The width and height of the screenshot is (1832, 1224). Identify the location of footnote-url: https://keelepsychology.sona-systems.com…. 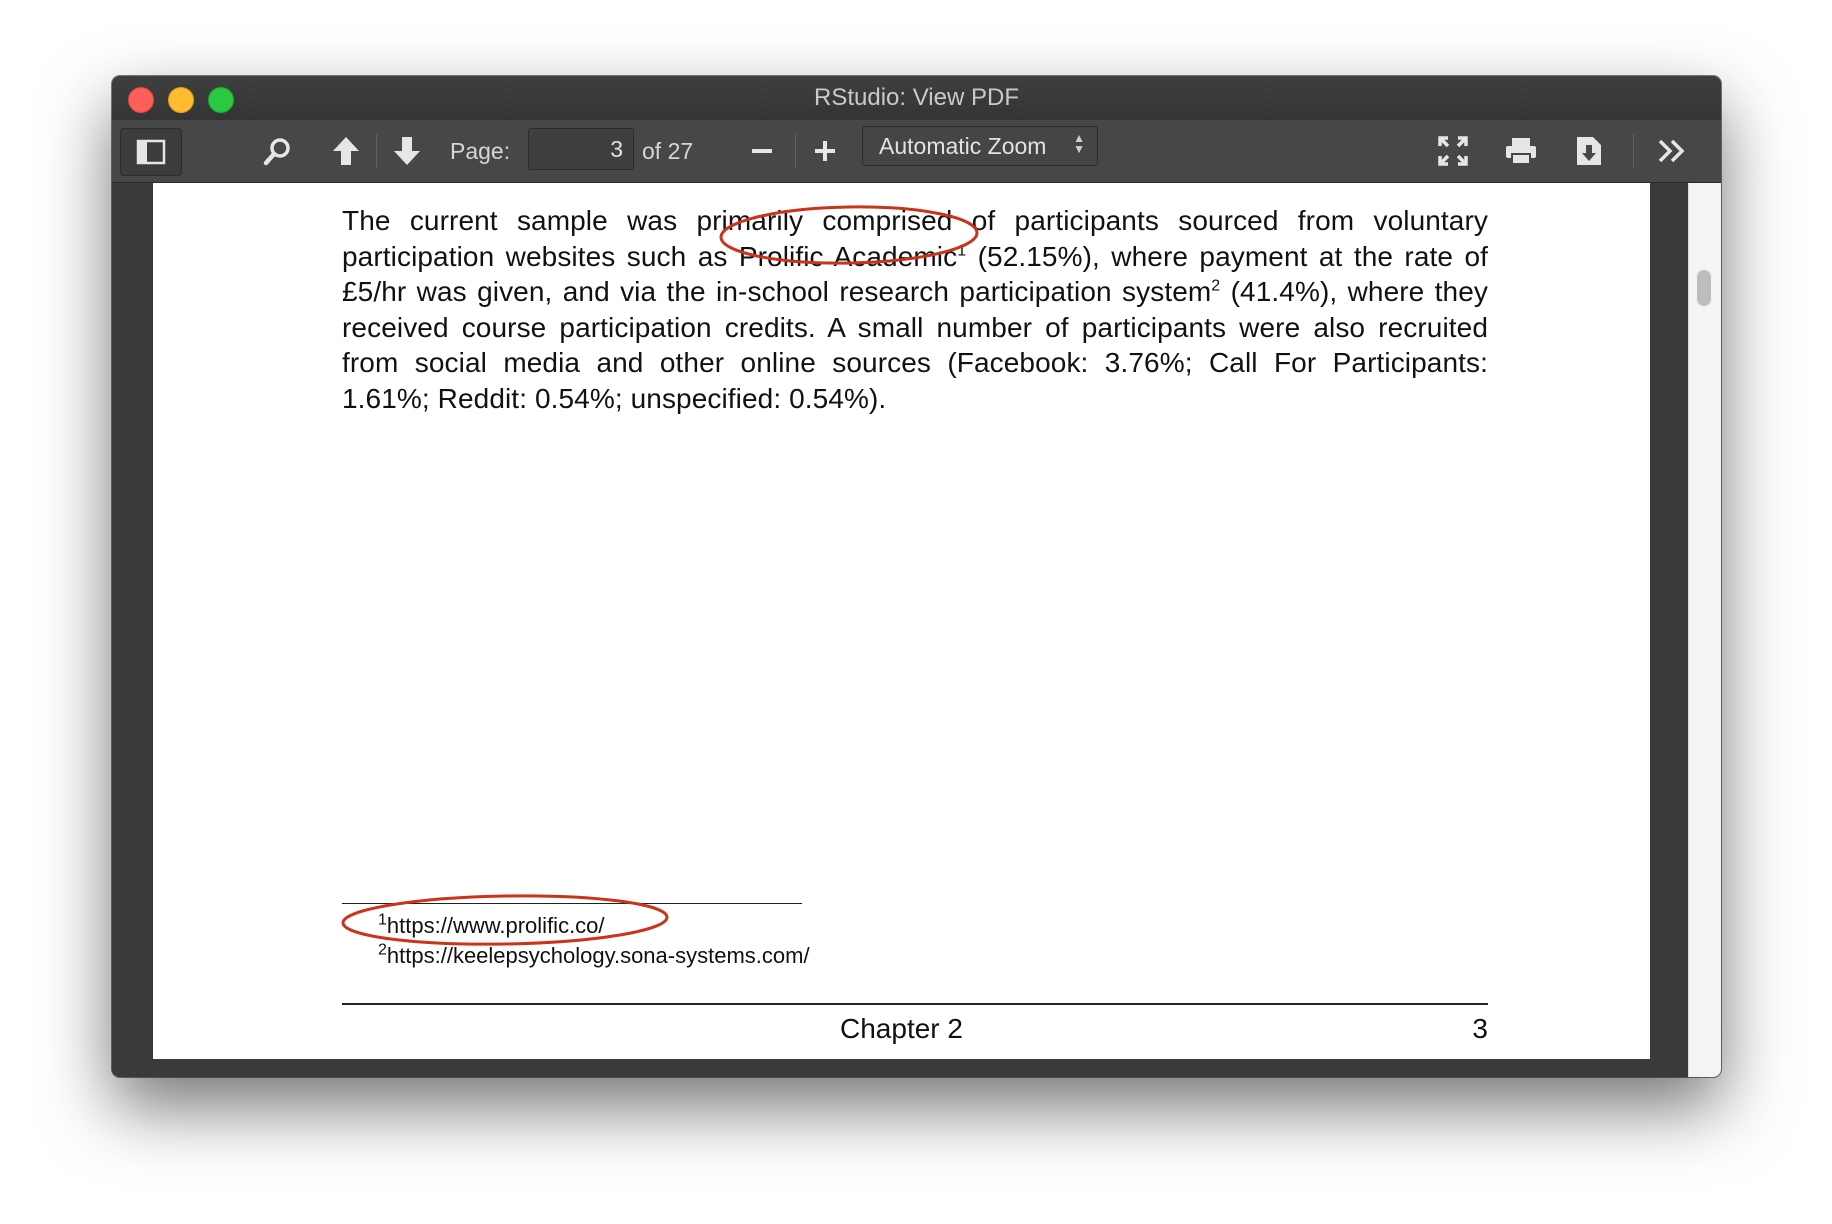
(598, 955).